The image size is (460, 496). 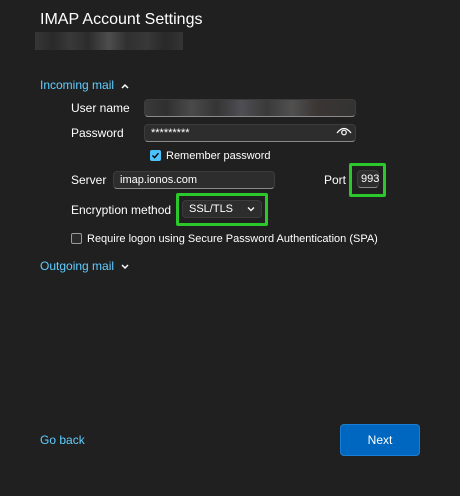 What do you see at coordinates (121, 19) in the screenshot?
I see `page-title: IMAP Account Settings` at bounding box center [121, 19].